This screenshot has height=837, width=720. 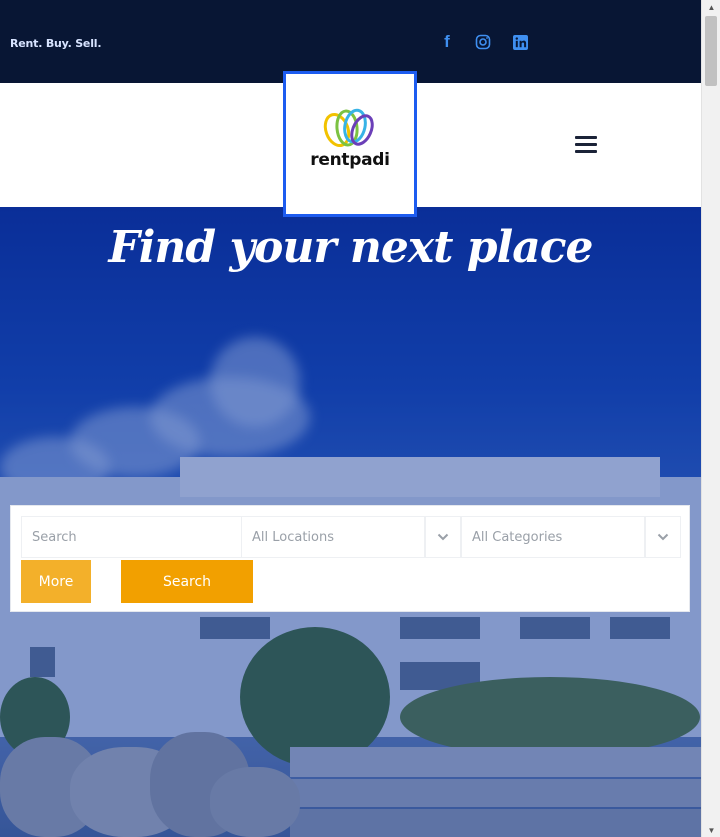 I want to click on hamburger-menu-icon, so click(x=586, y=145).